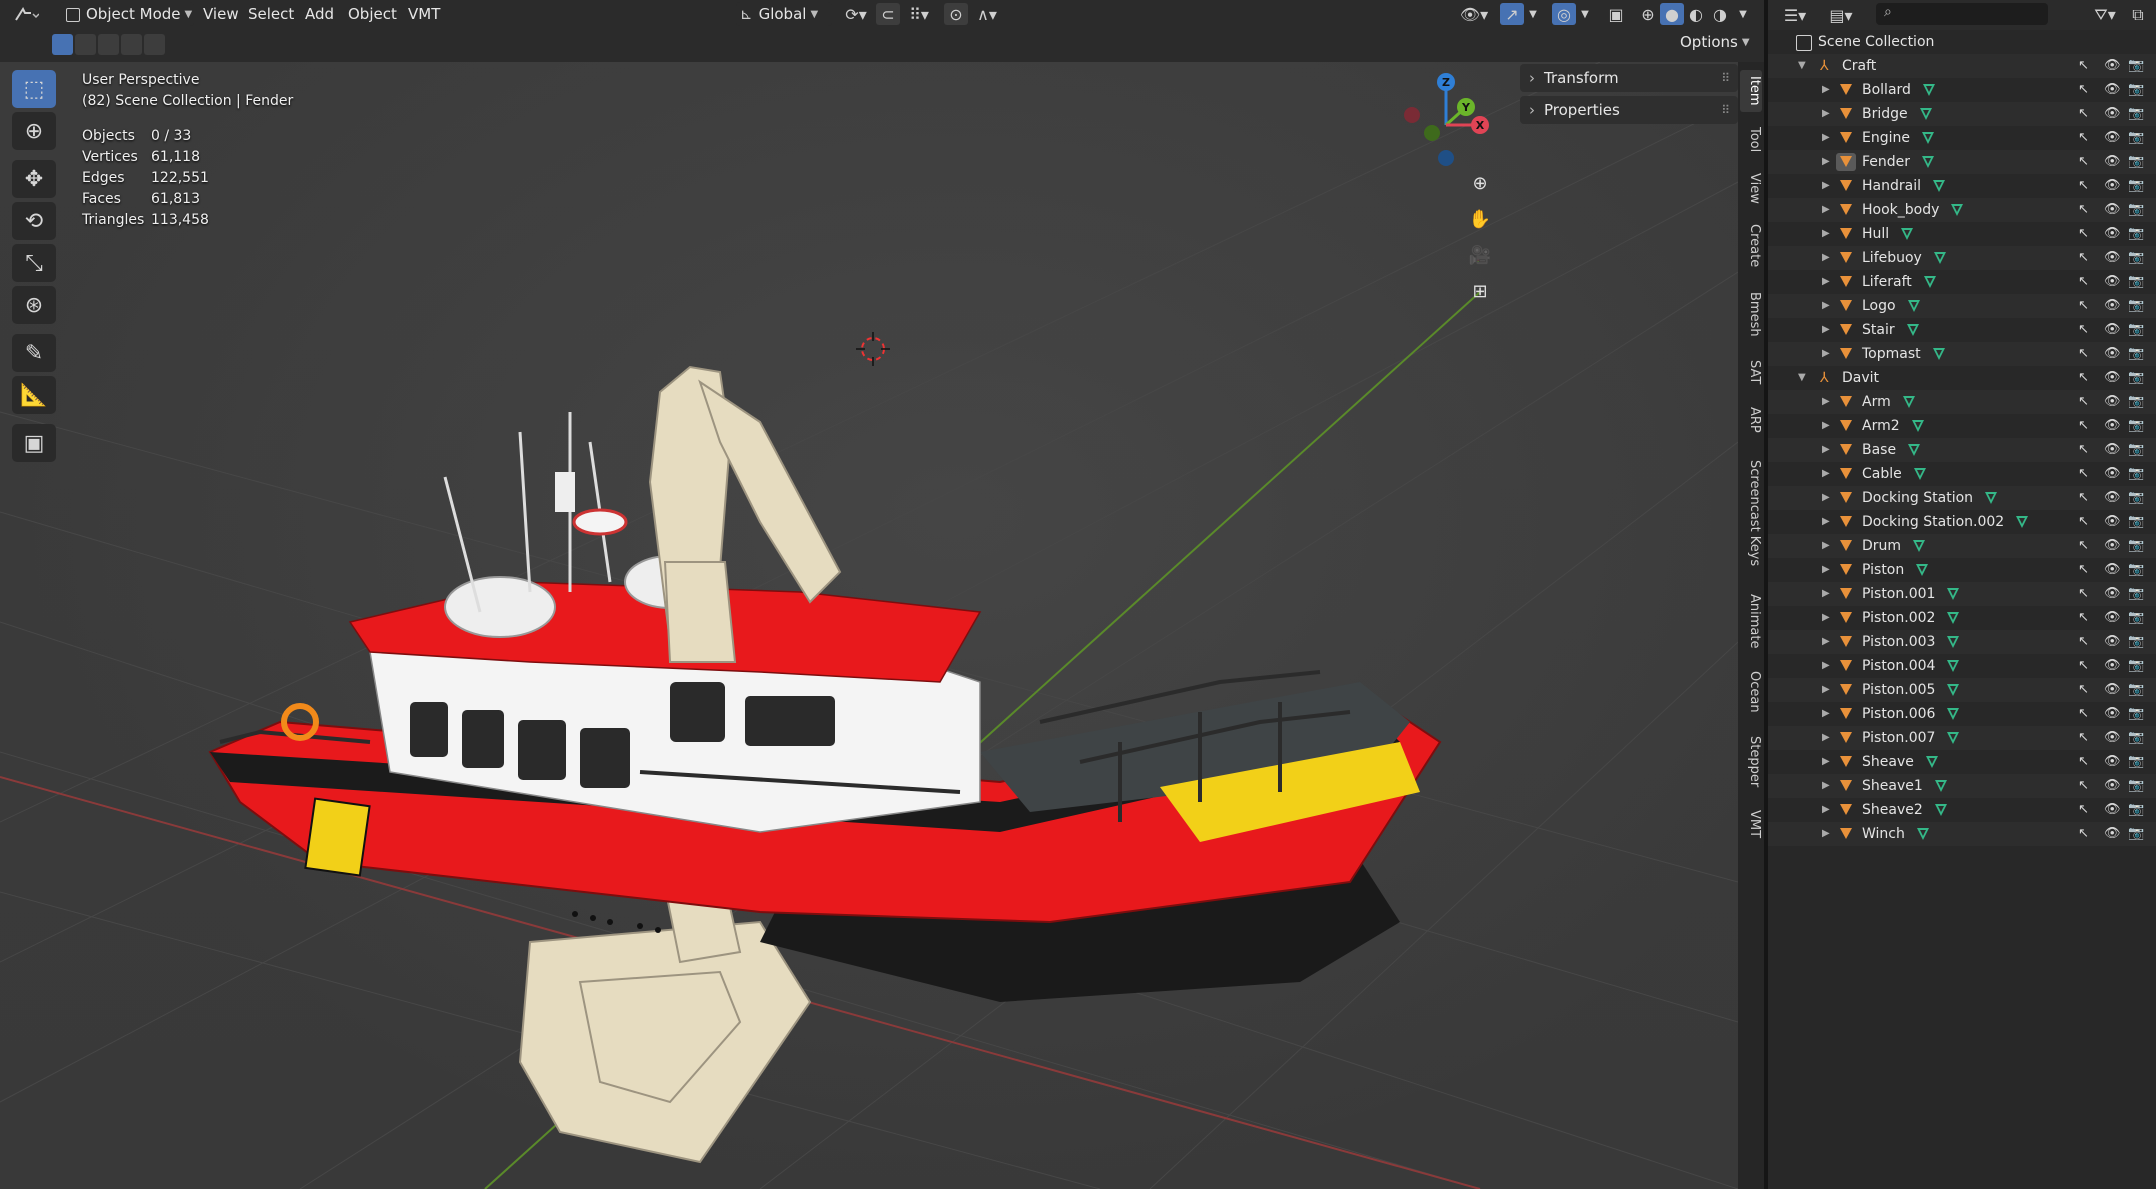 This screenshot has width=2156, height=1189. I want to click on select-box-tool-icon: ⬚, so click(34, 89).